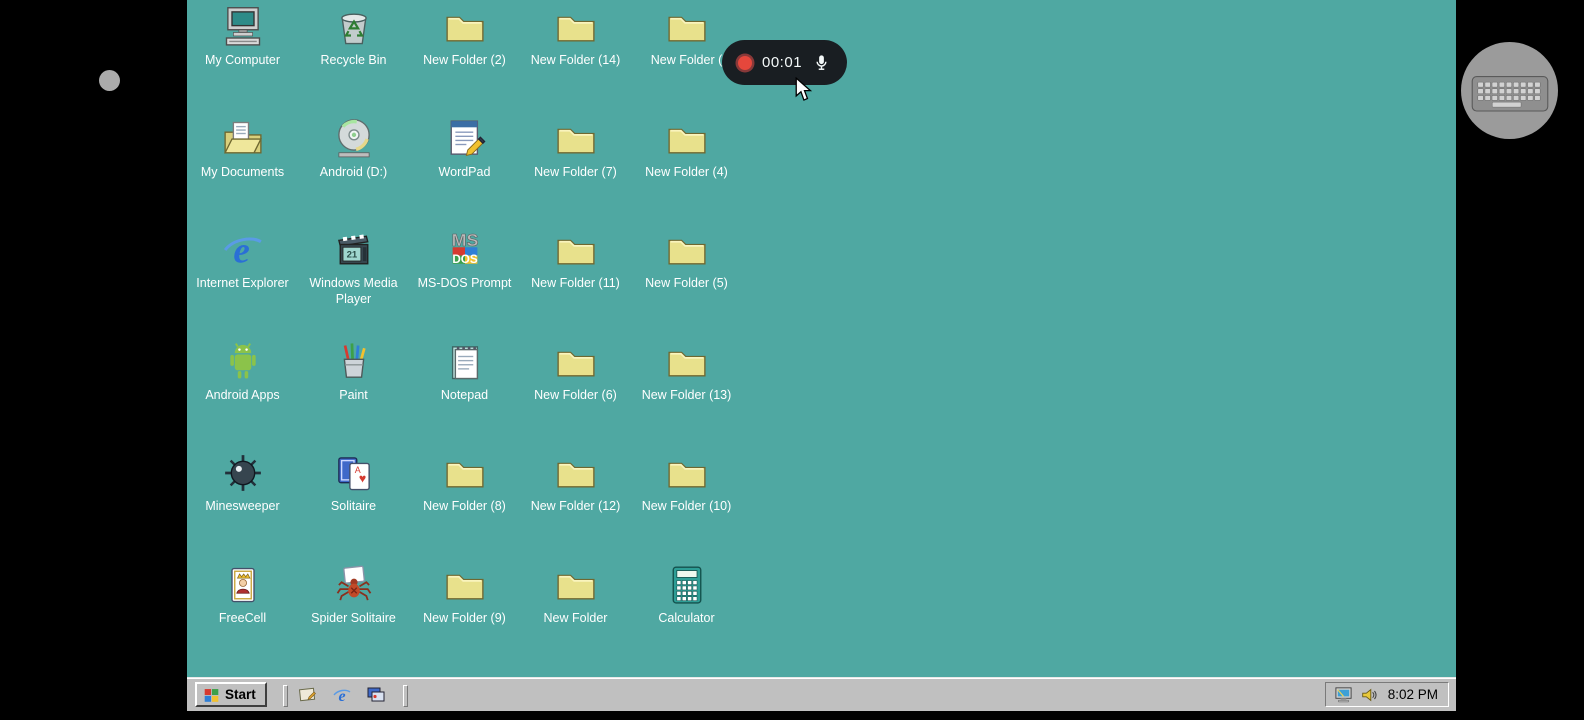  I want to click on floating-dot-button, so click(109, 80).